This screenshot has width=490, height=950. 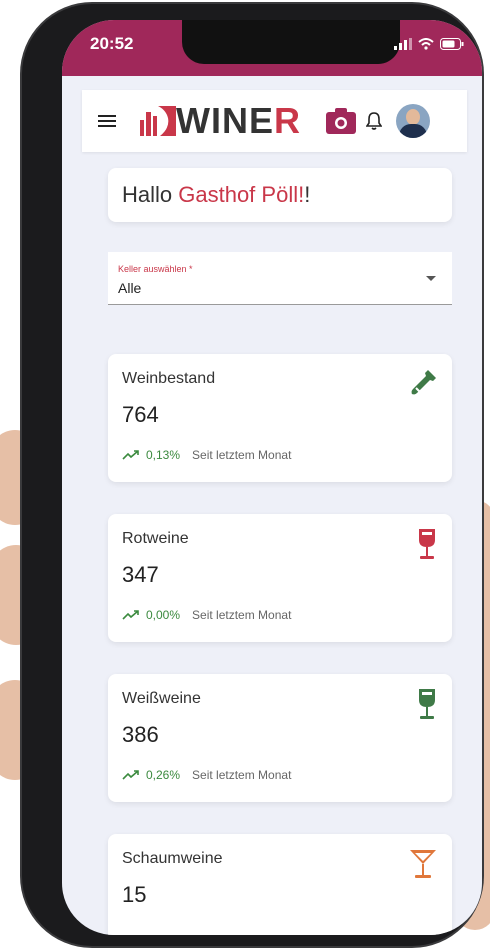 I want to click on greeting-text: Hallo Gasthof Pöll!!, so click(x=216, y=195).